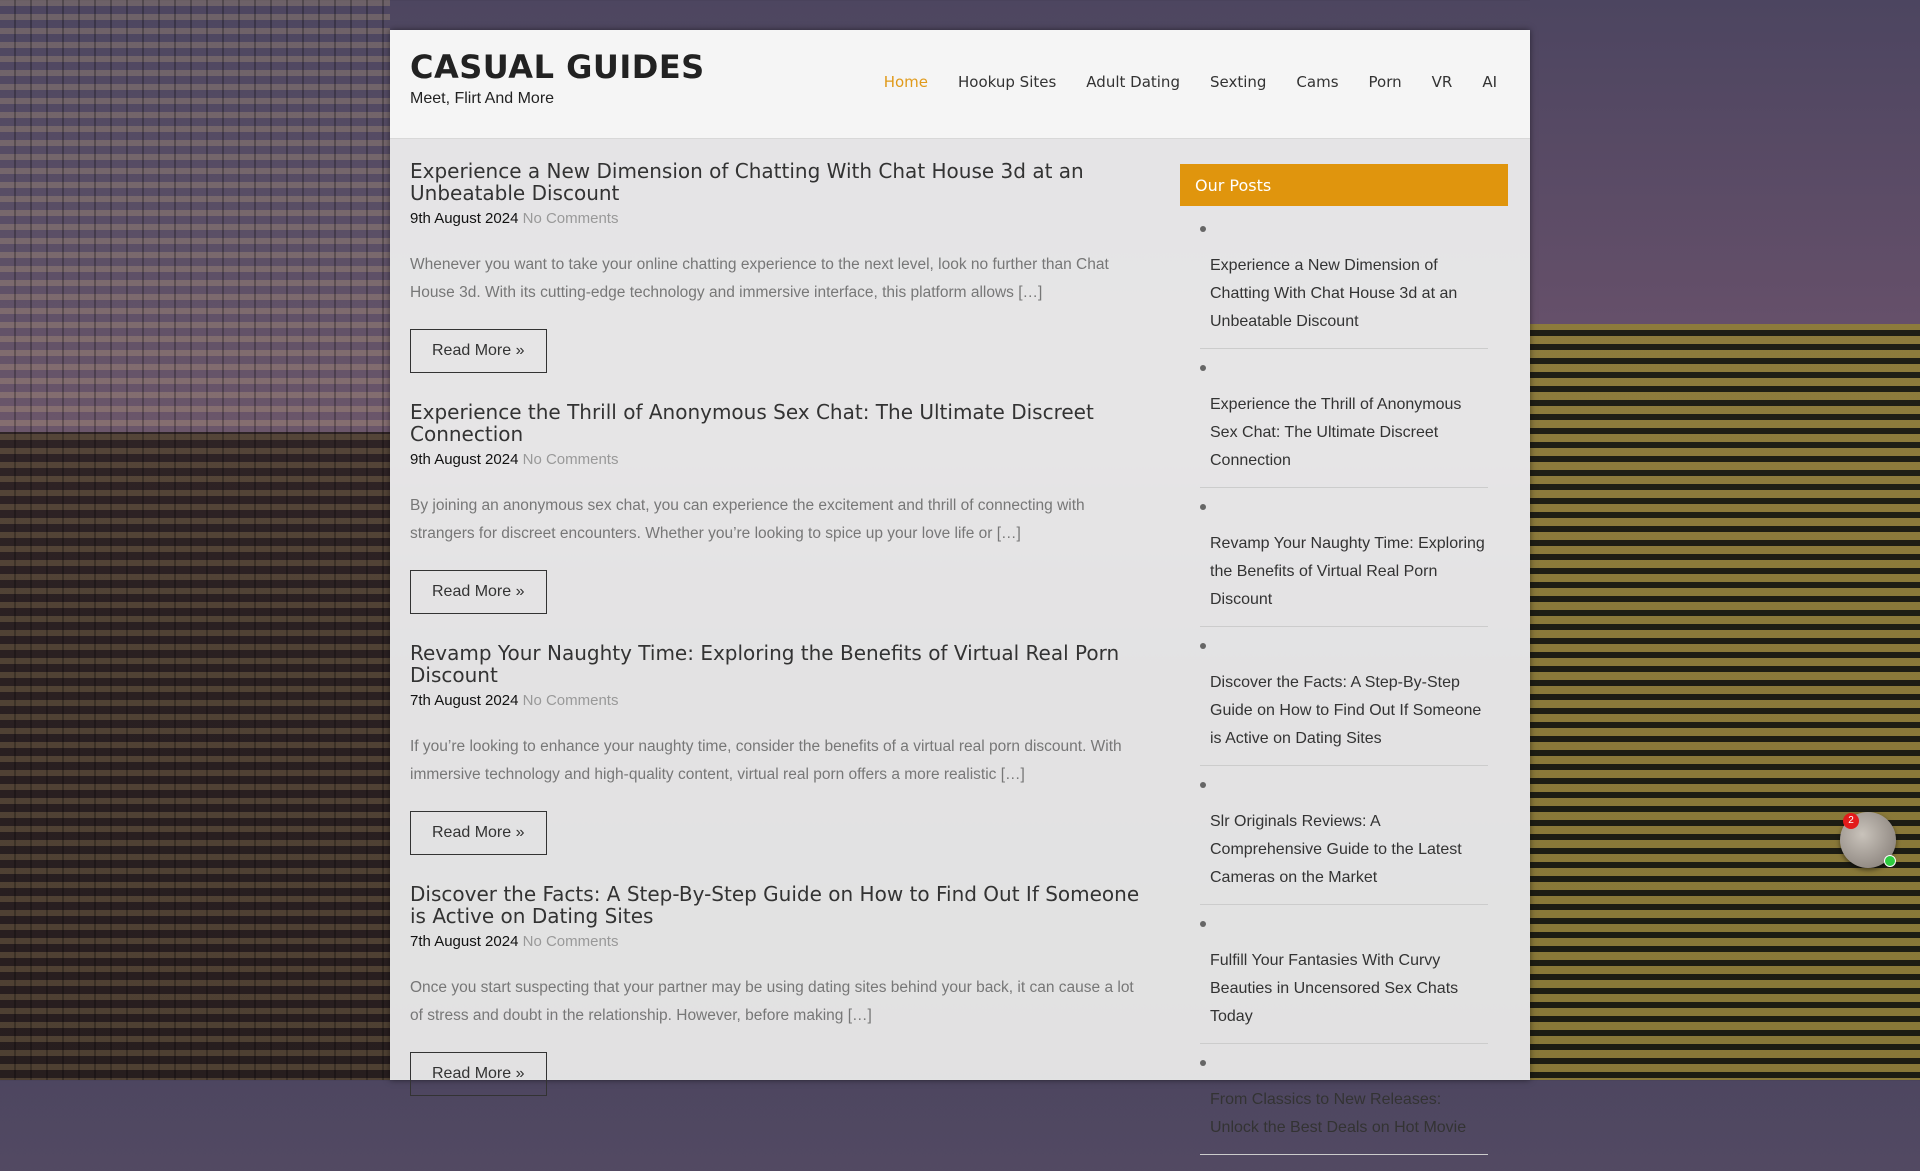 The image size is (1920, 1171). Describe the element at coordinates (1890, 861) in the screenshot. I see `online-status-icon` at that location.